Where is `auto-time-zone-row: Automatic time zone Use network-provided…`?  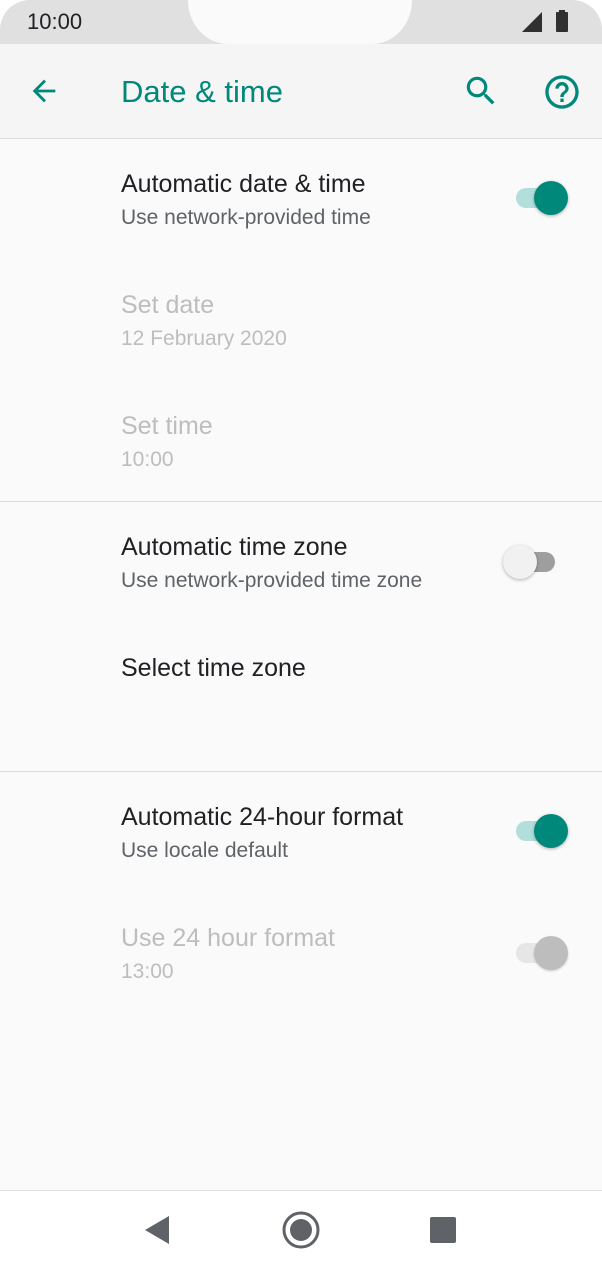
auto-time-zone-row: Automatic time zone Use network-provided… is located at coordinates (301, 562).